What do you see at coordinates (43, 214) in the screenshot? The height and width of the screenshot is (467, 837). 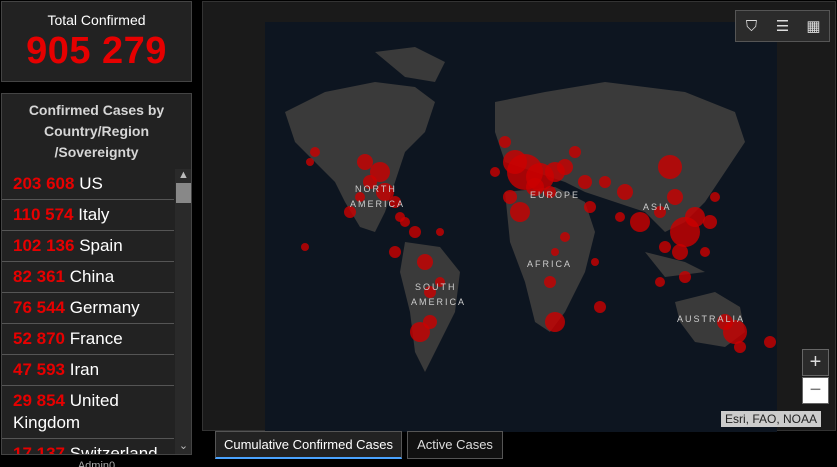 I see `case-count: 110 574` at bounding box center [43, 214].